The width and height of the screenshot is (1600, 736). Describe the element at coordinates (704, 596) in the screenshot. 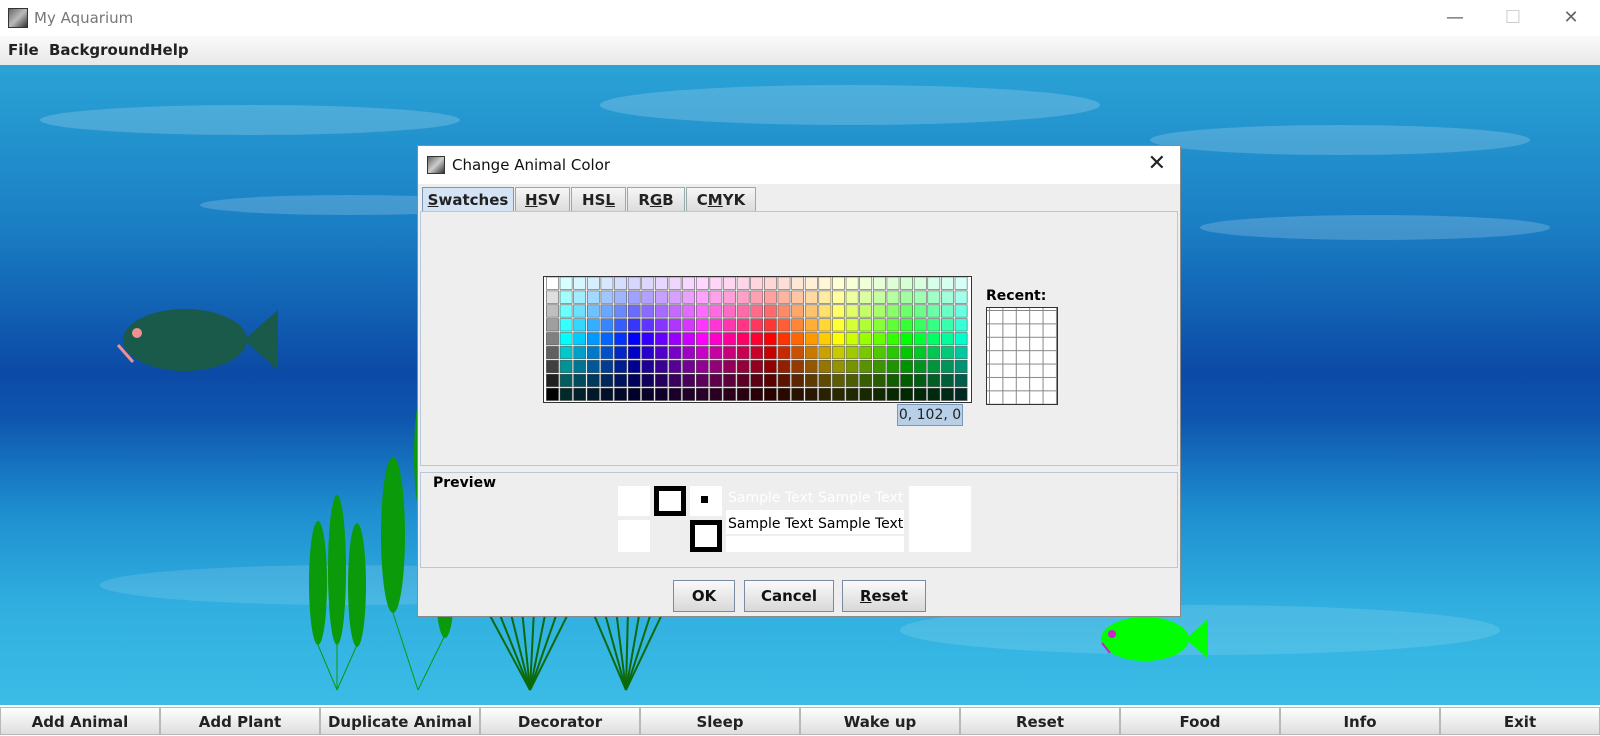

I see `ok-button: OK` at that location.